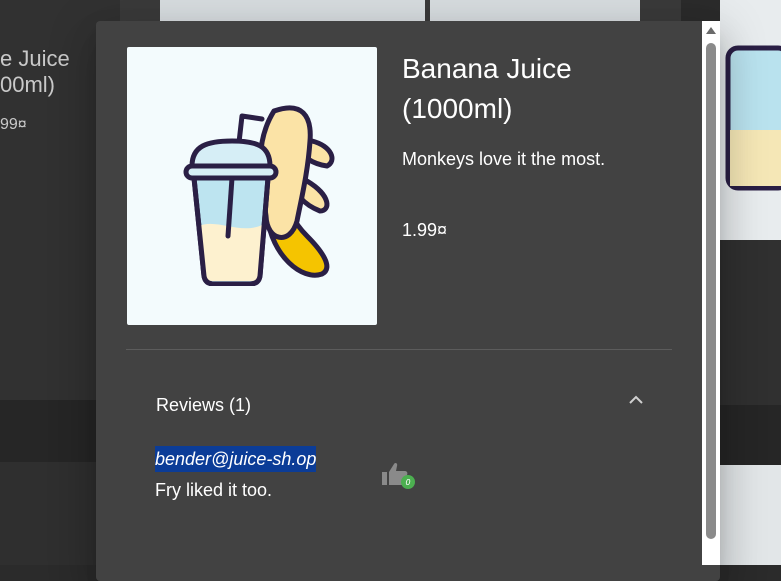  Describe the element at coordinates (753, 118) in the screenshot. I see `juice-cup-icon` at that location.